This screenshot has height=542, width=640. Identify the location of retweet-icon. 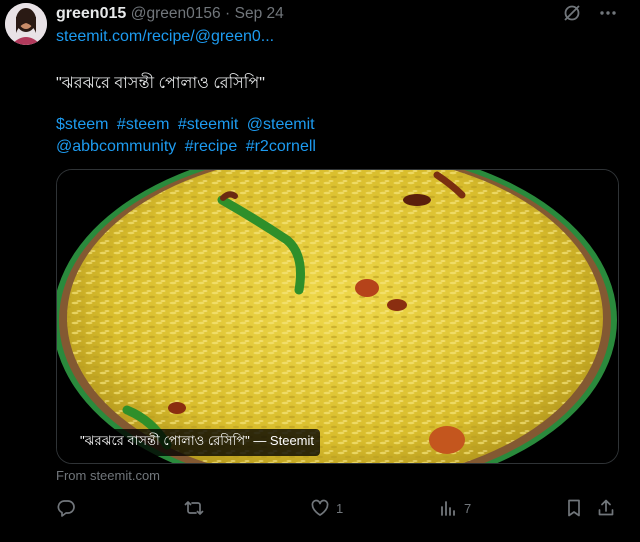
(194, 508).